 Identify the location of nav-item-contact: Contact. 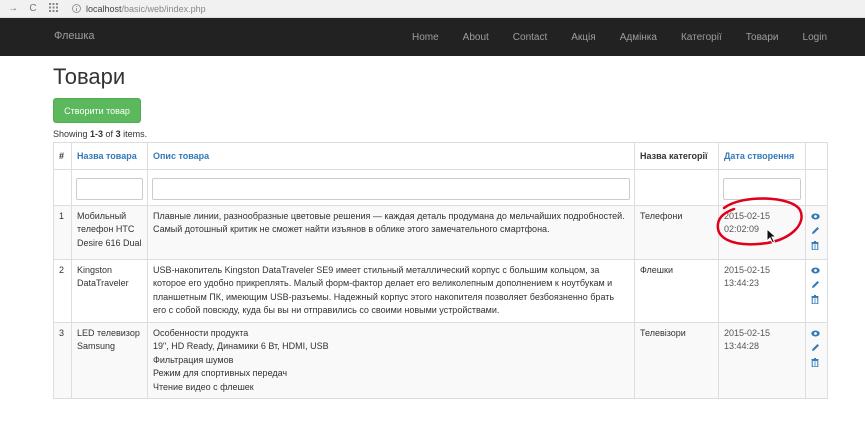
(530, 37).